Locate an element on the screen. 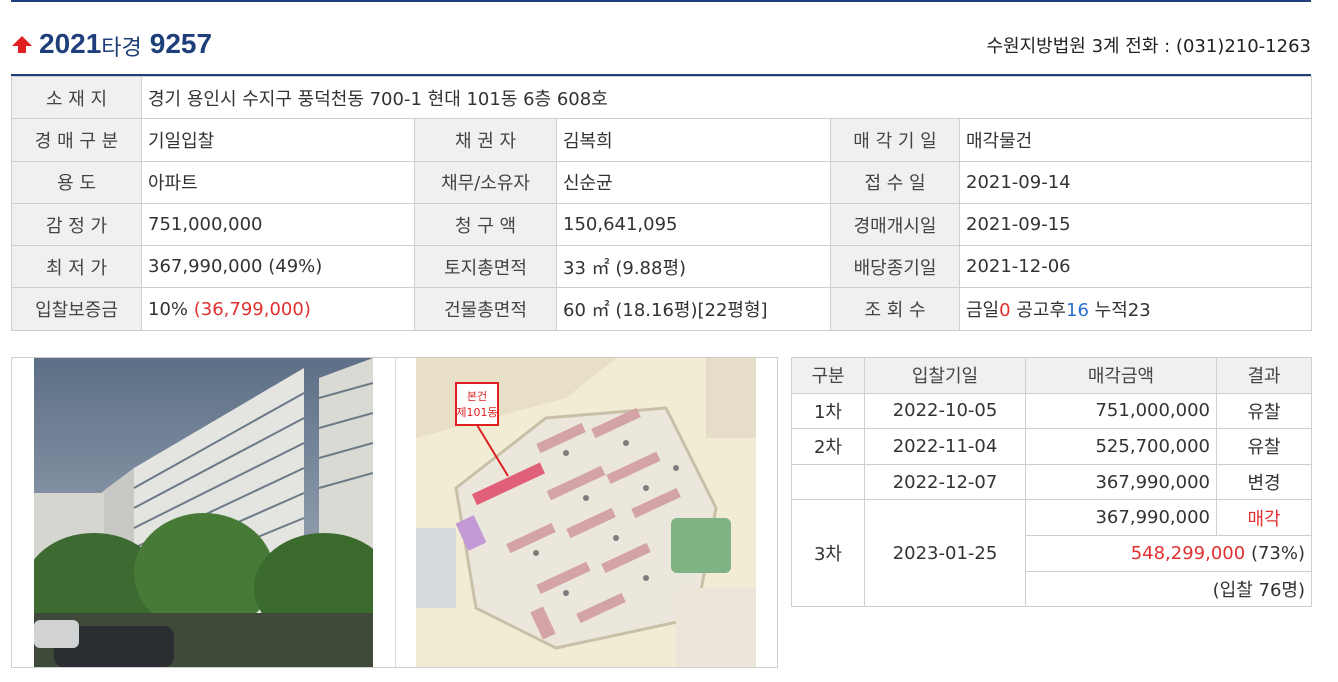 The height and width of the screenshot is (682, 1338). deposit-label: 입찰보증금 is located at coordinates (76, 309).